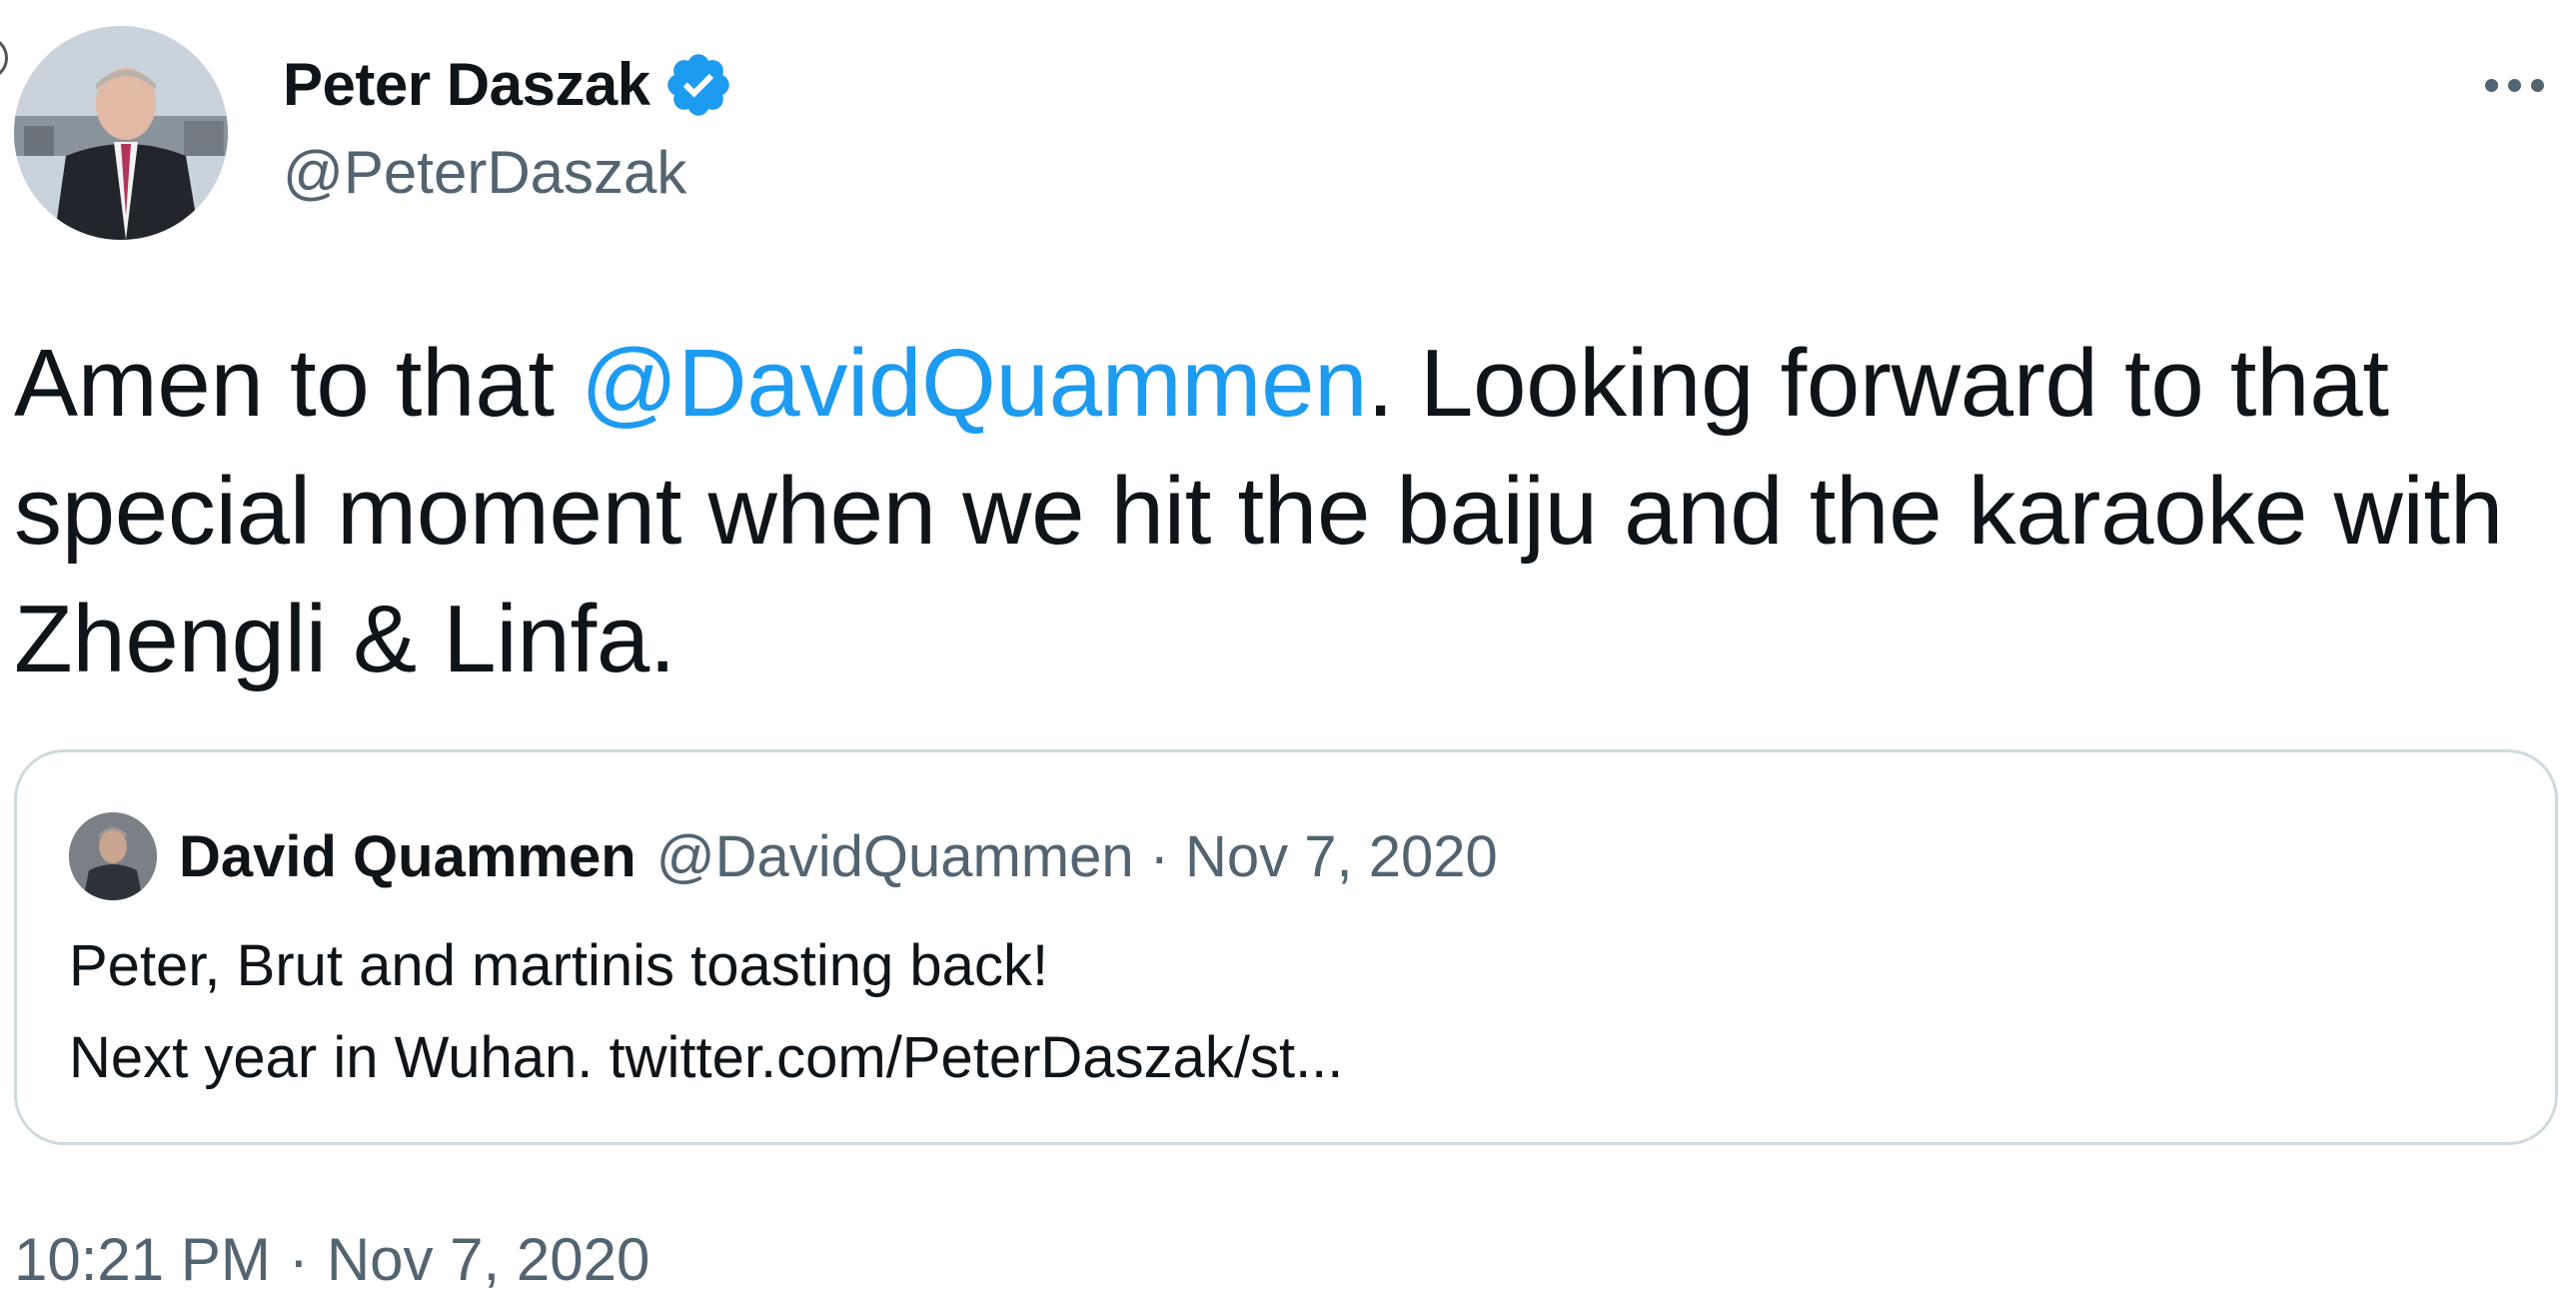 The width and height of the screenshot is (2576, 1307). I want to click on more-options-button, so click(2514, 85).